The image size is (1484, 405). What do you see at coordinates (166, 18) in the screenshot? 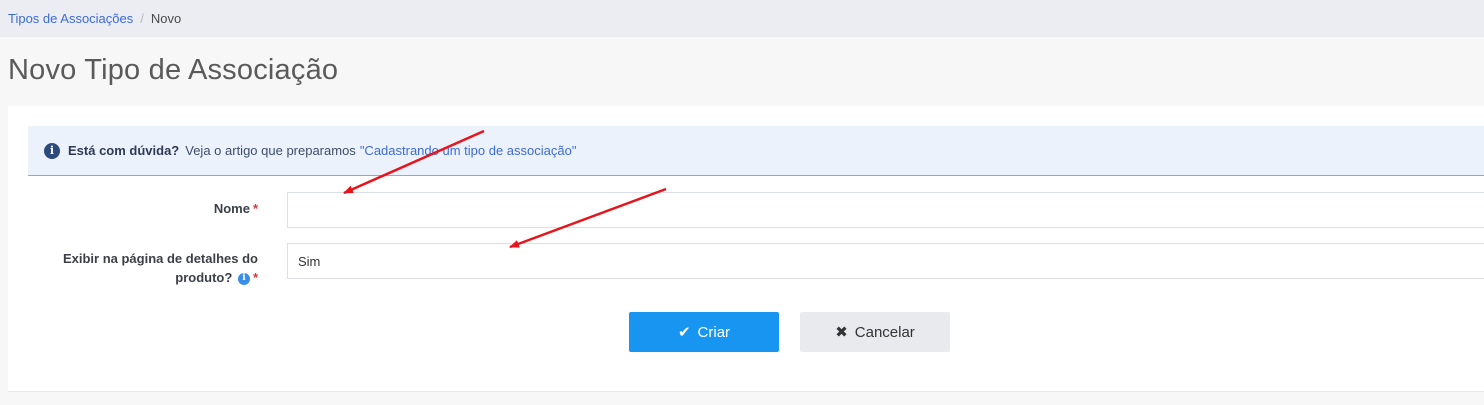
I see `breadcrumb-current: Novo` at bounding box center [166, 18].